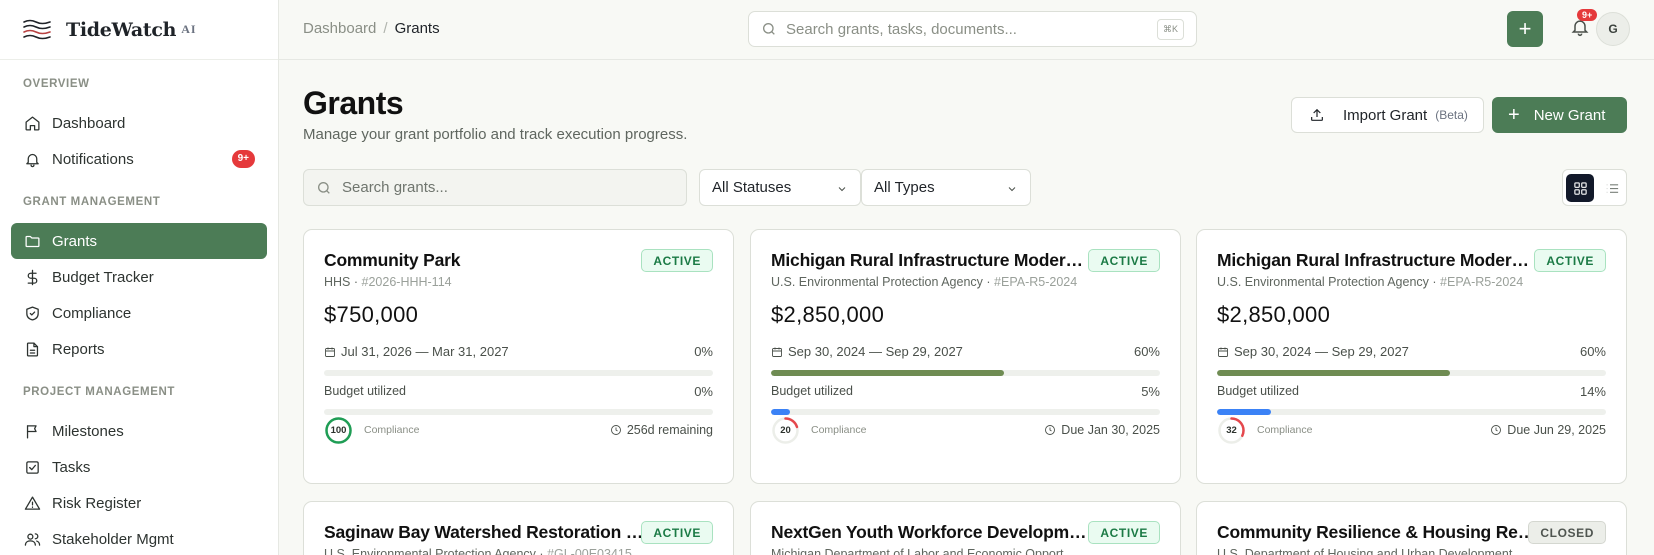 The height and width of the screenshot is (555, 1654). What do you see at coordinates (139, 30) in the screenshot?
I see `brand: TideWatch AI` at bounding box center [139, 30].